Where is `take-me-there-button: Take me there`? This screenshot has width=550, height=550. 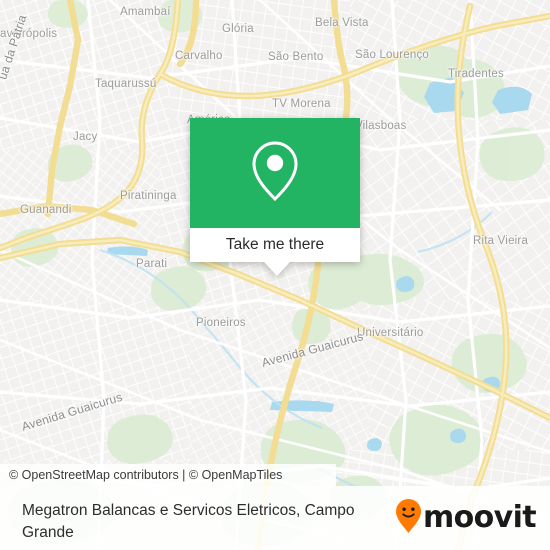 take-me-there-button: Take me there is located at coordinates (275, 245).